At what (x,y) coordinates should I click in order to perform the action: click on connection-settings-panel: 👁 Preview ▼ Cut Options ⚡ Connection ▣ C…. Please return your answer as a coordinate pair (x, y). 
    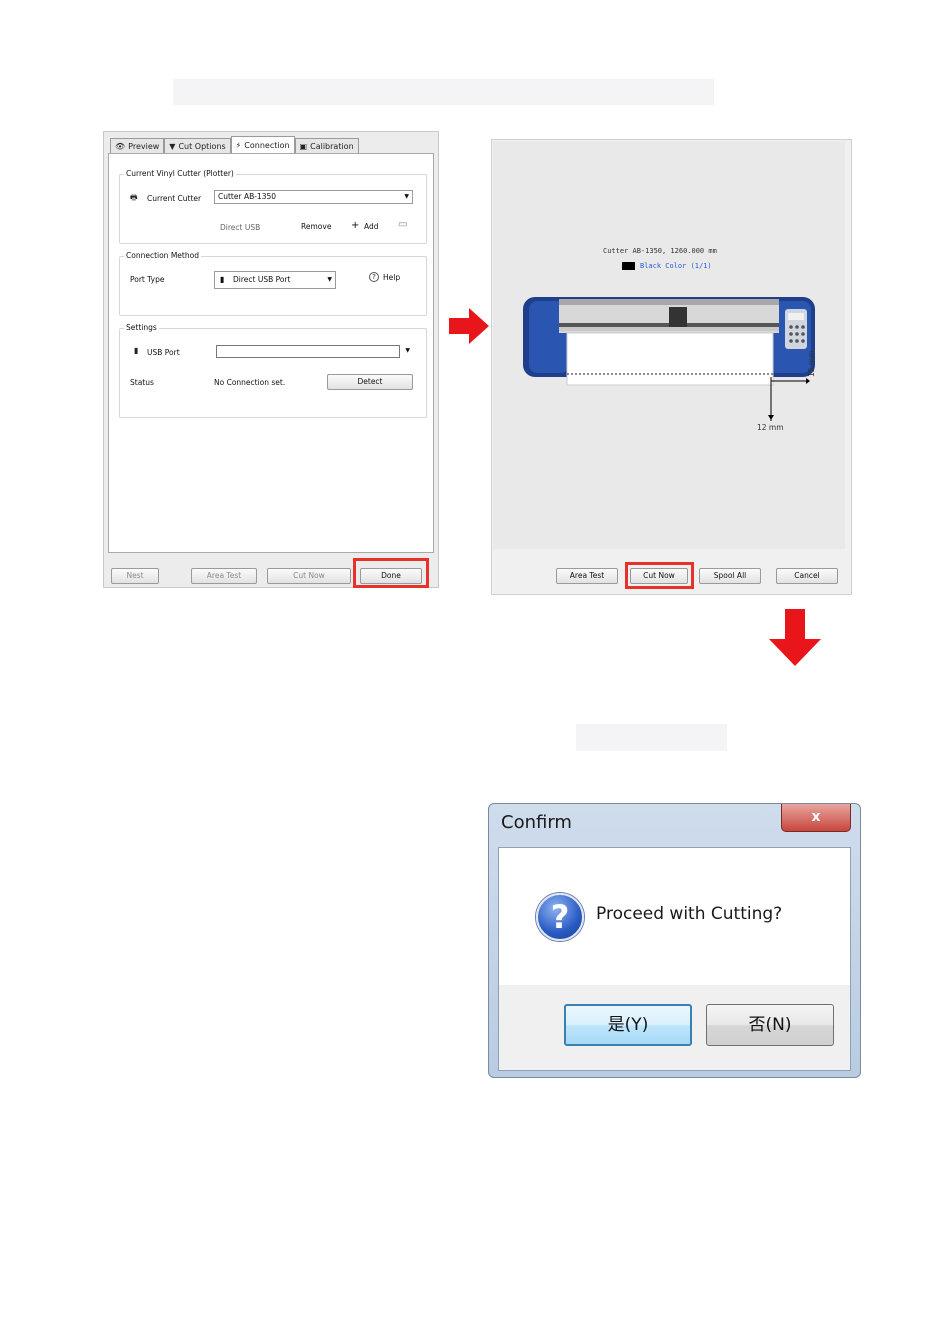
    Looking at the image, I should click on (271, 359).